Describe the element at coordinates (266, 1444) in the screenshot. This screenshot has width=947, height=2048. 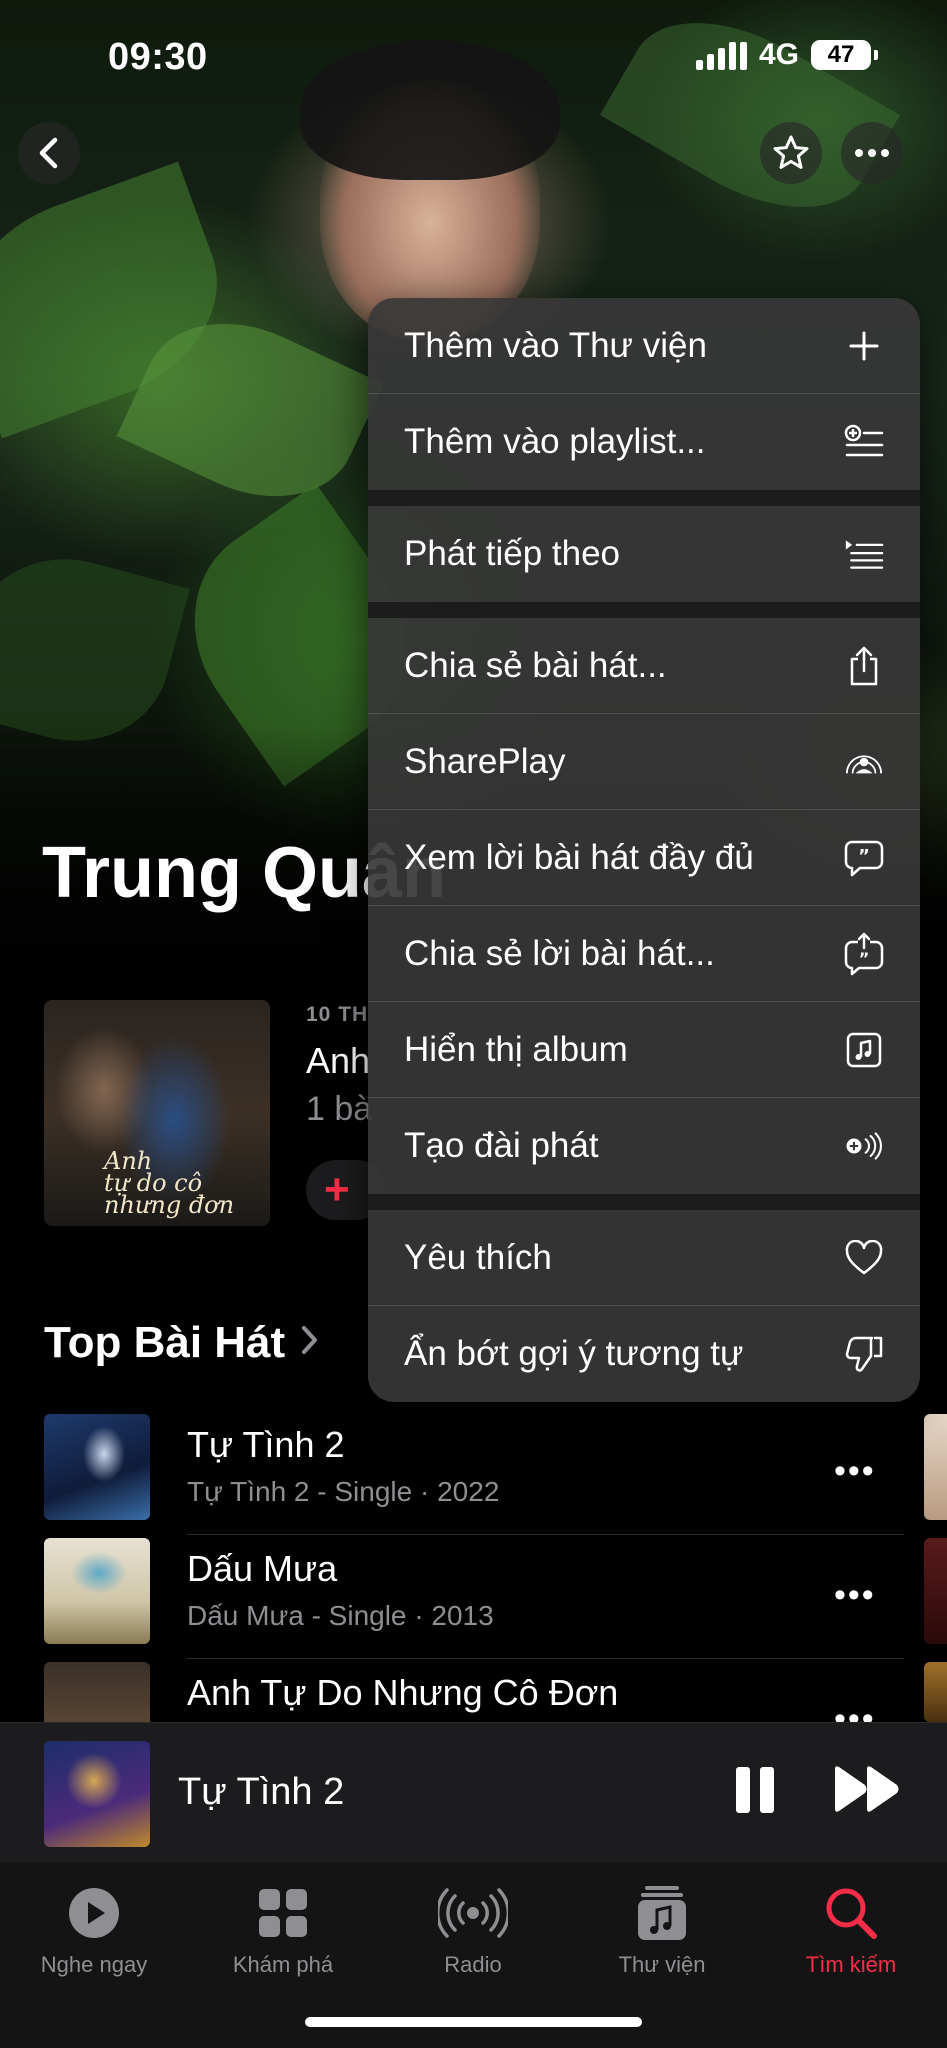
I see `song-title: Tự Tình 2` at that location.